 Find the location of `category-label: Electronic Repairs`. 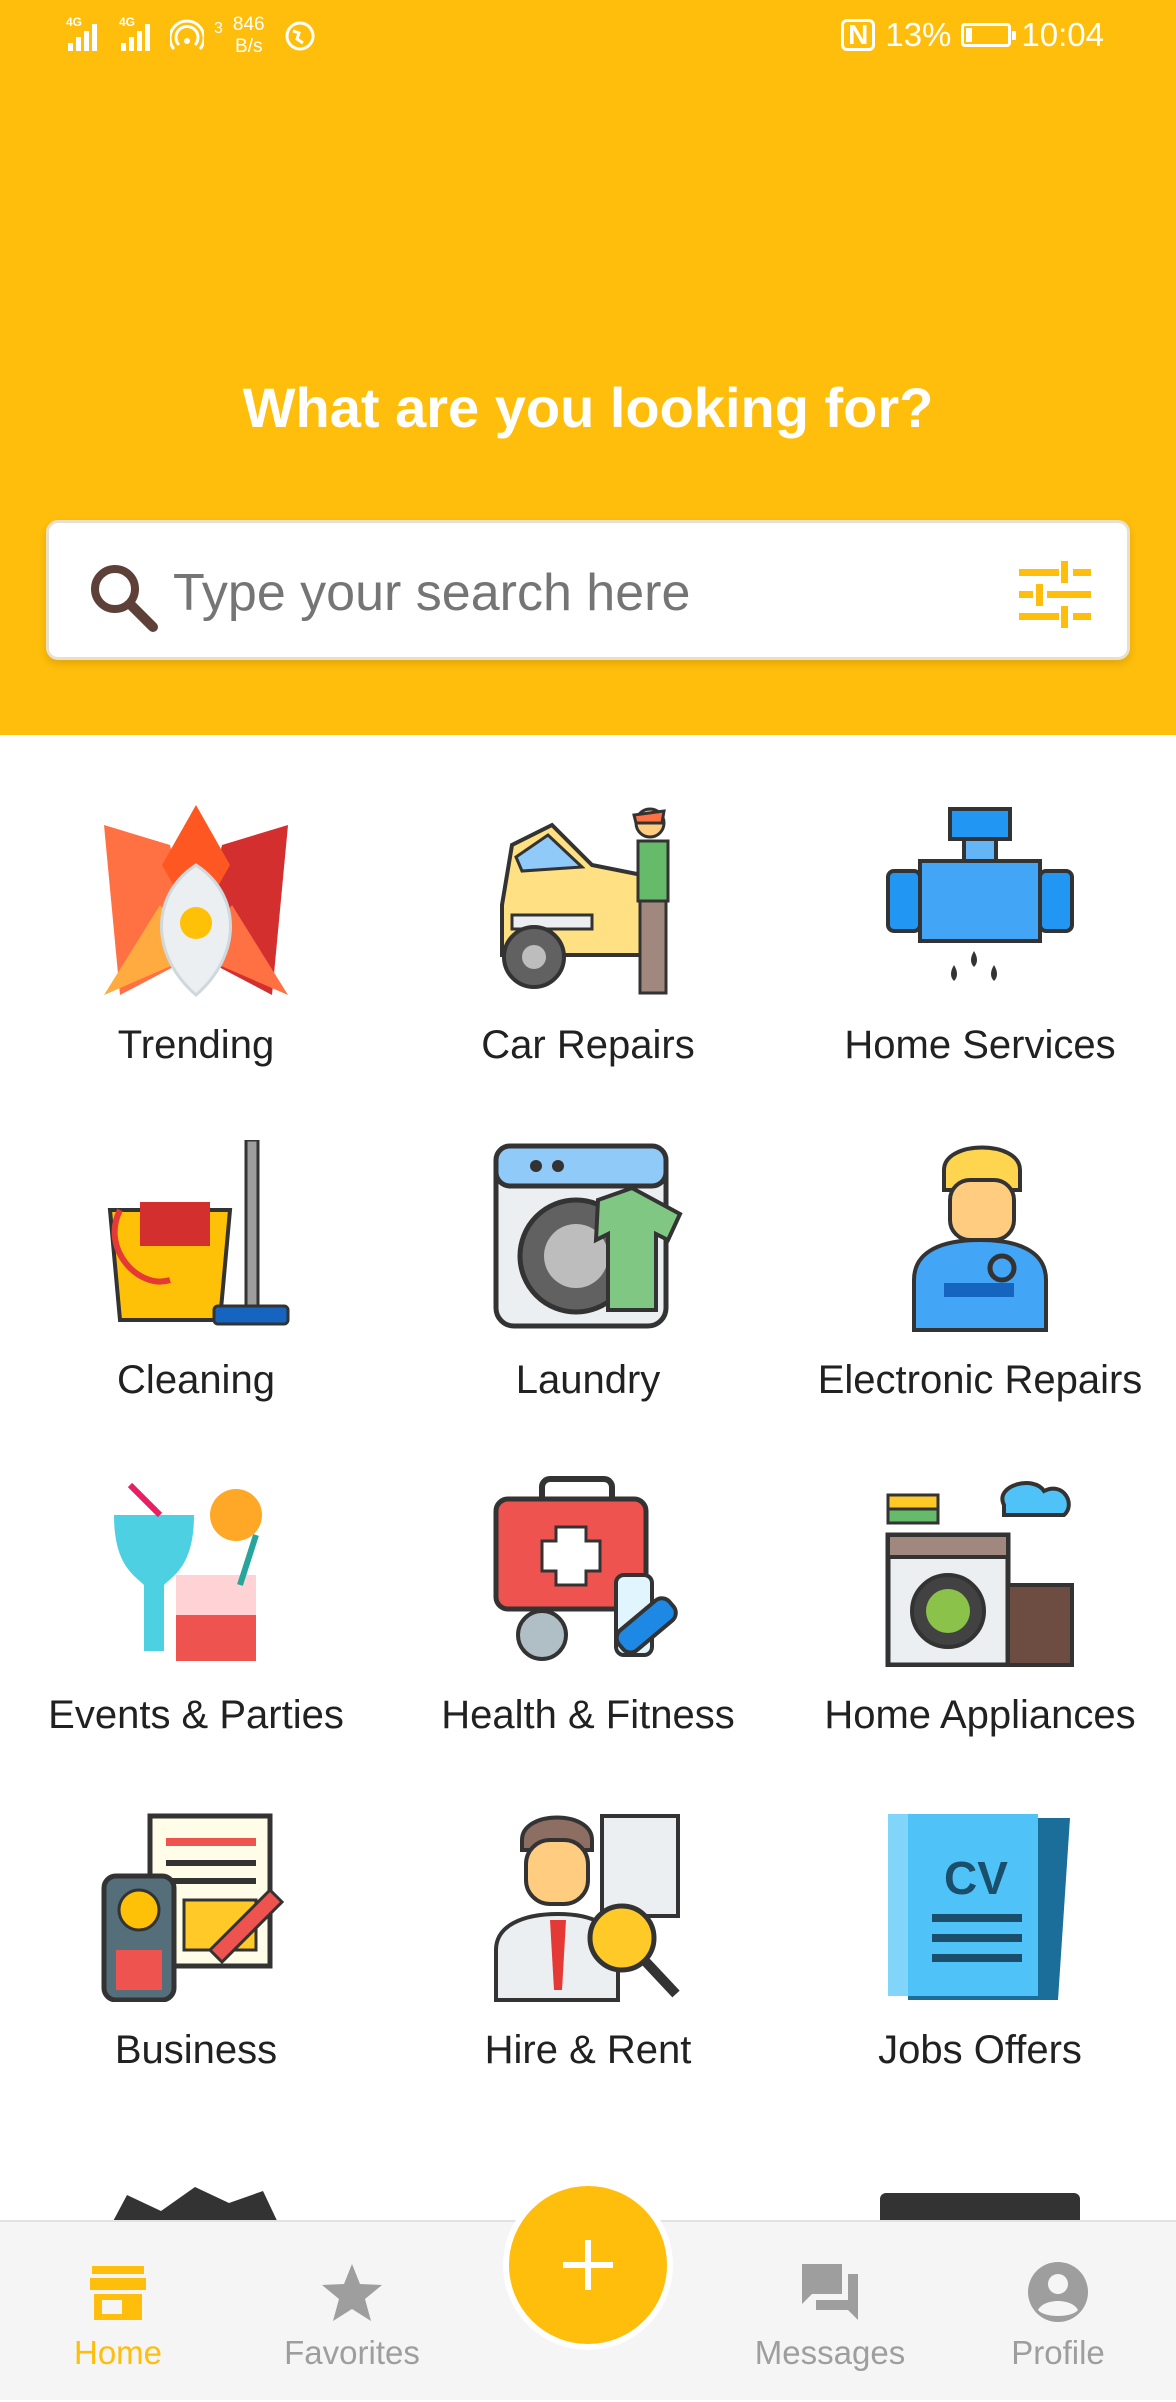

category-label: Electronic Repairs is located at coordinates (980, 1380).